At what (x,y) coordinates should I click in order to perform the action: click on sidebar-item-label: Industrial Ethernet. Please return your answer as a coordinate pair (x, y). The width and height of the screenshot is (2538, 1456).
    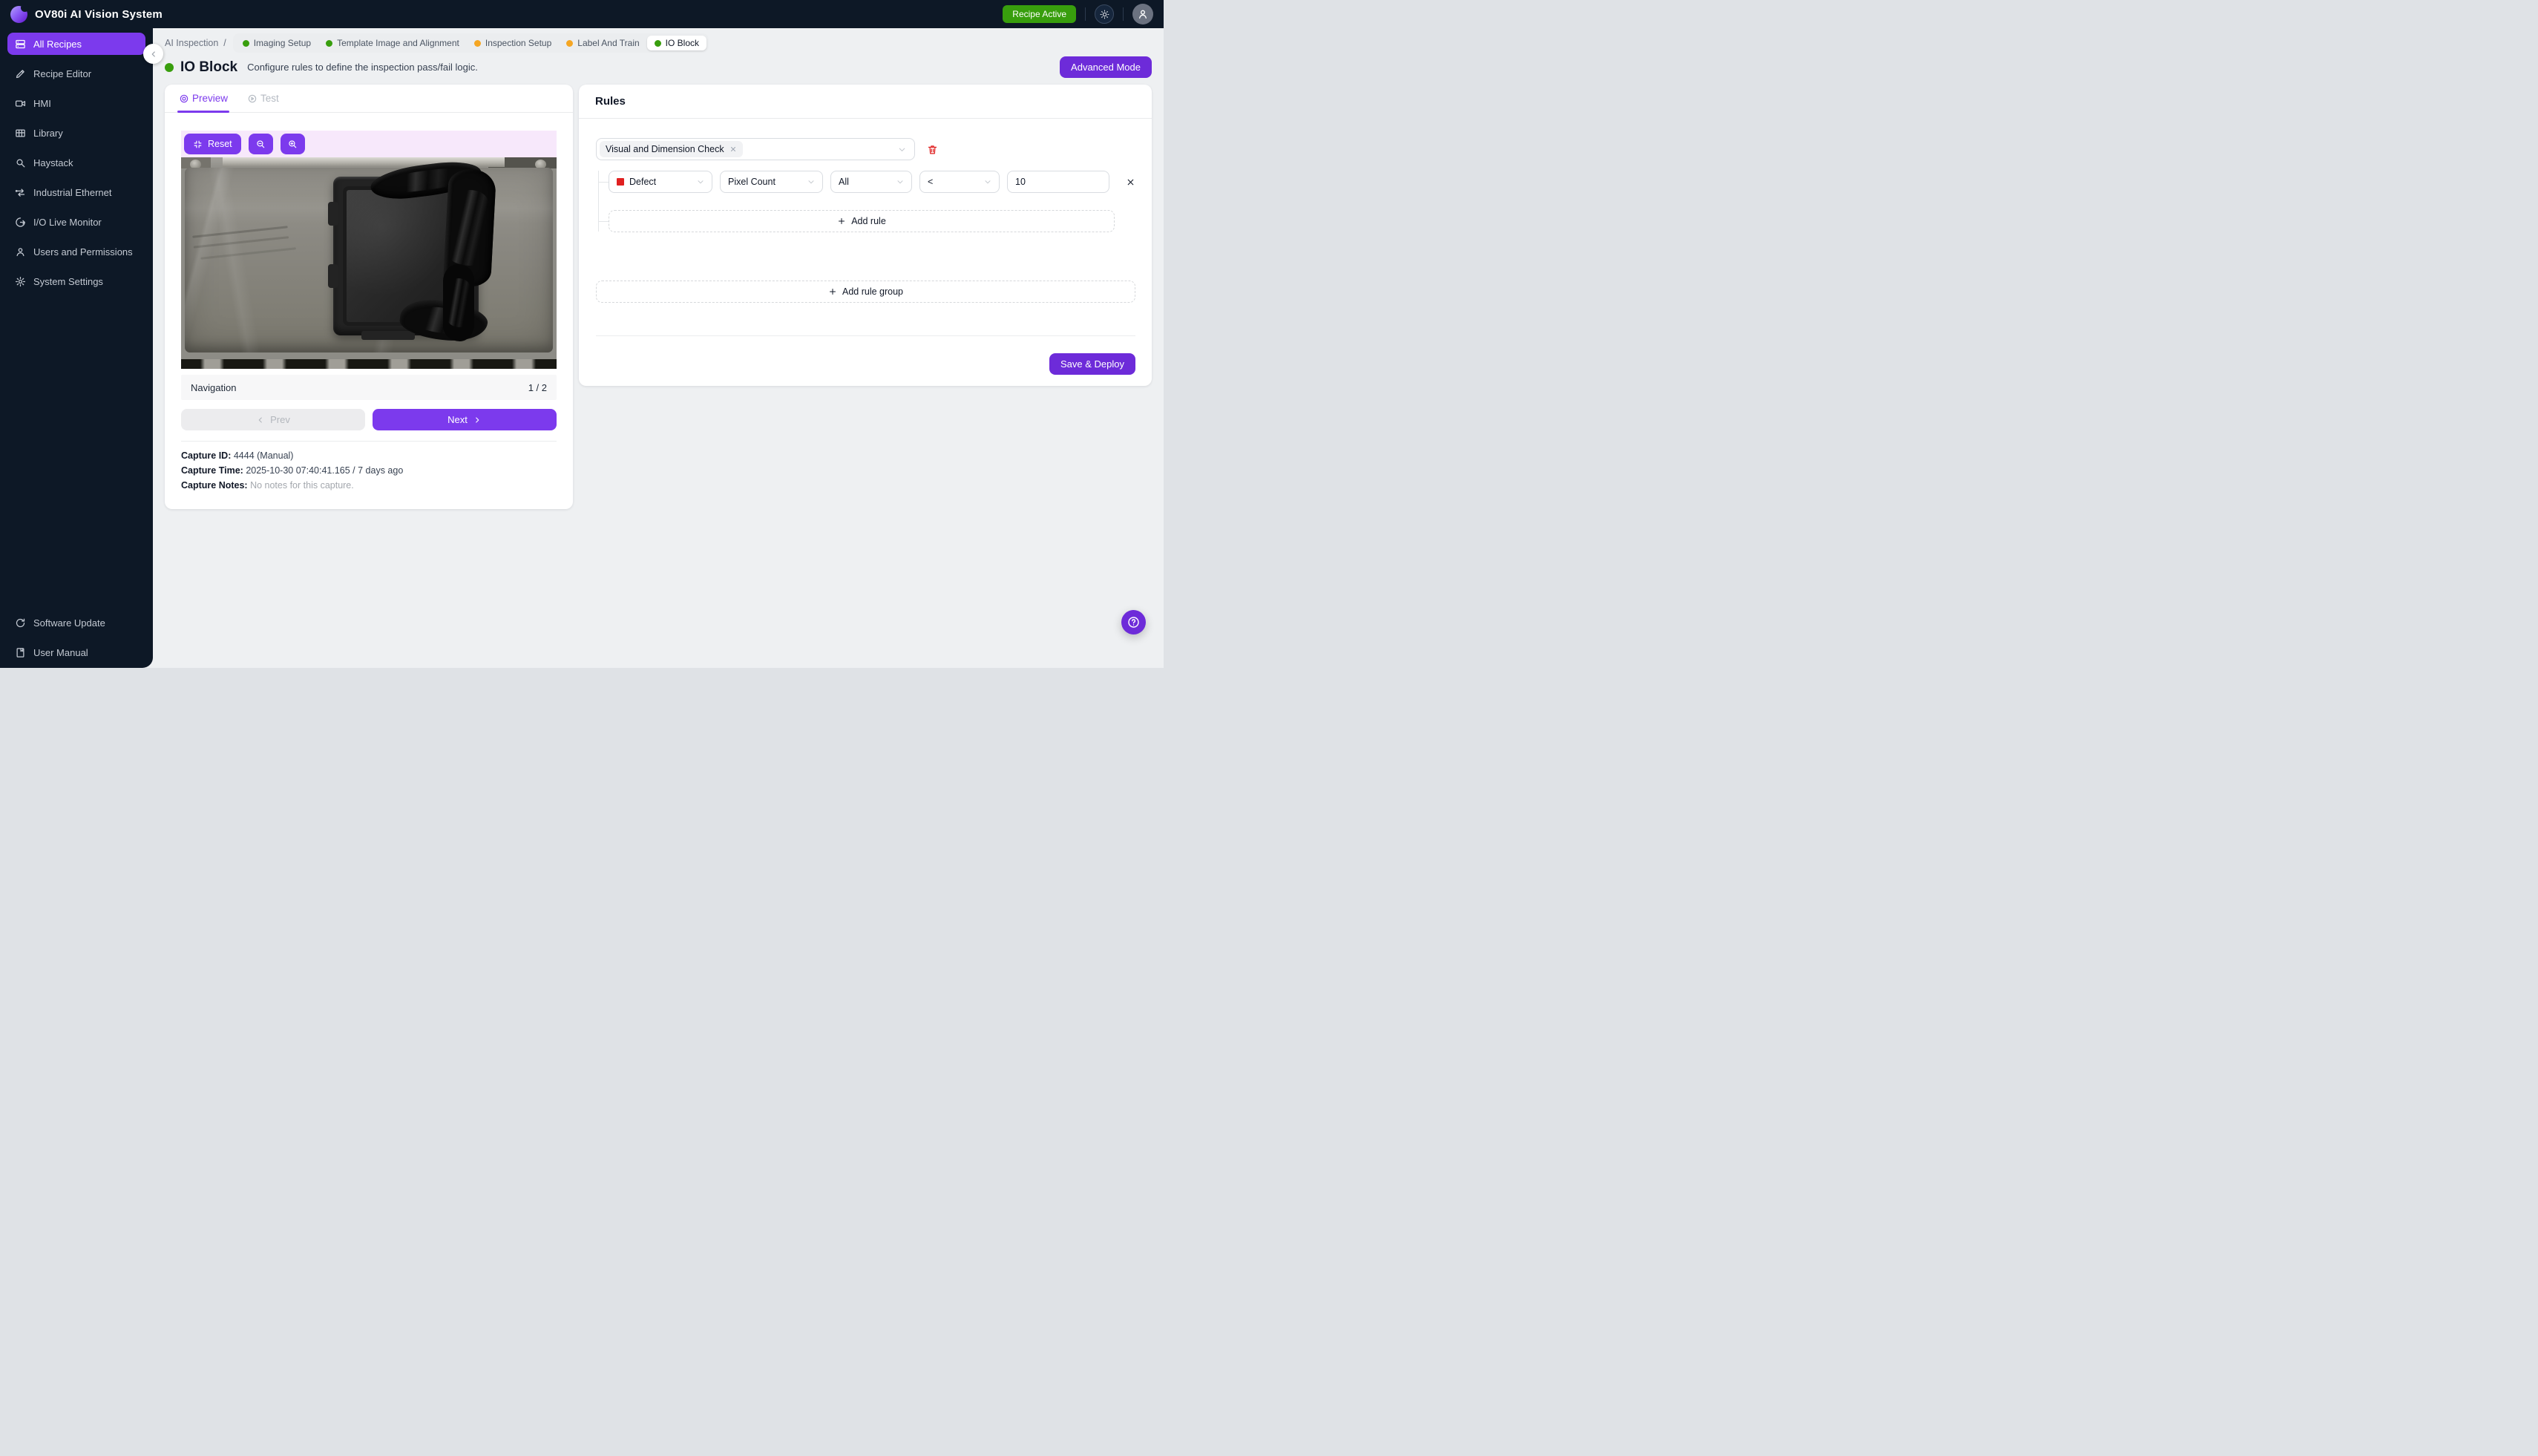
    Looking at the image, I should click on (72, 192).